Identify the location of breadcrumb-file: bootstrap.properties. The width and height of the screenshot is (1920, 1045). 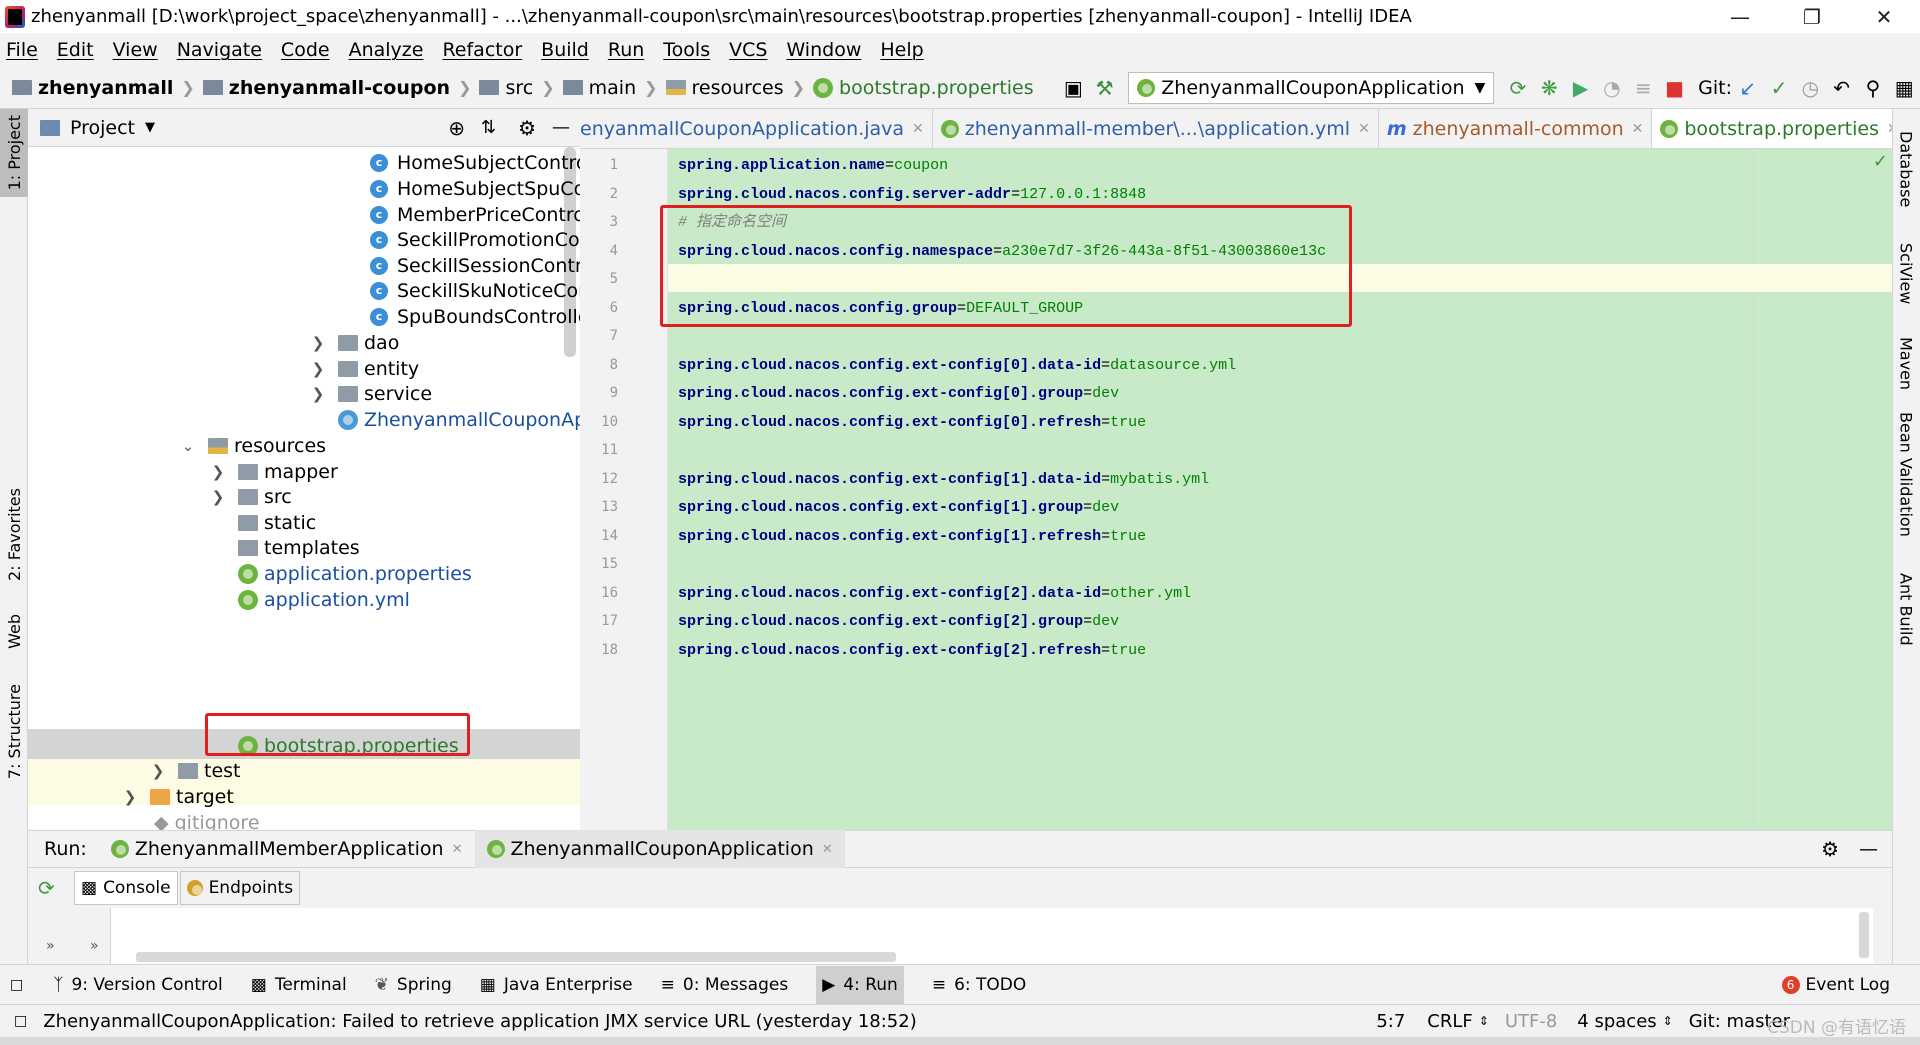
(936, 88).